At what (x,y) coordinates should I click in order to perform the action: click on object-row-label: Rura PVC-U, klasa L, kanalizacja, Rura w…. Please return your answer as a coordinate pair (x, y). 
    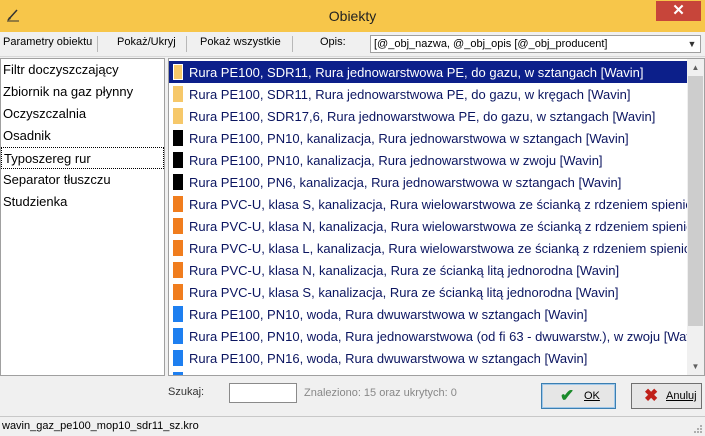
    Looking at the image, I should click on (447, 248).